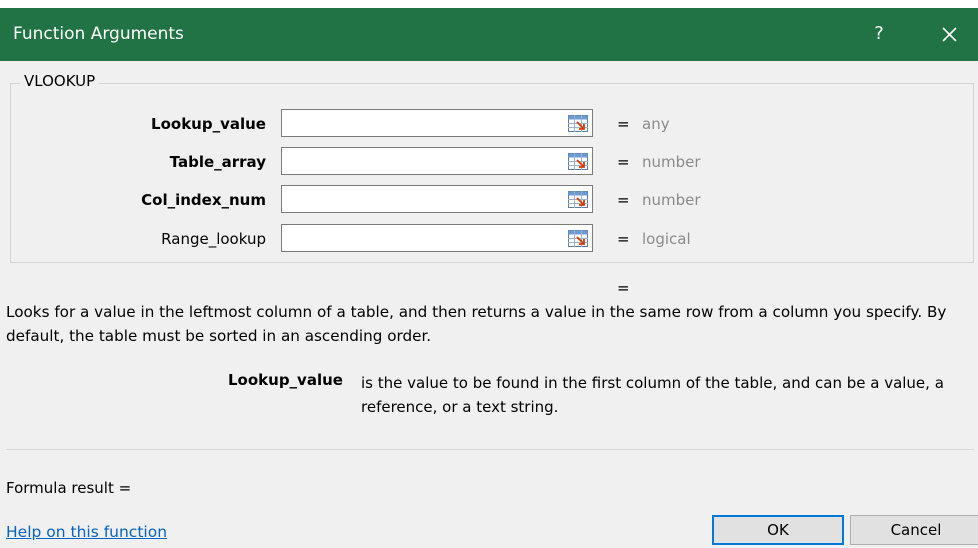  I want to click on collapse-dialog-button-col-index-num, so click(577, 199).